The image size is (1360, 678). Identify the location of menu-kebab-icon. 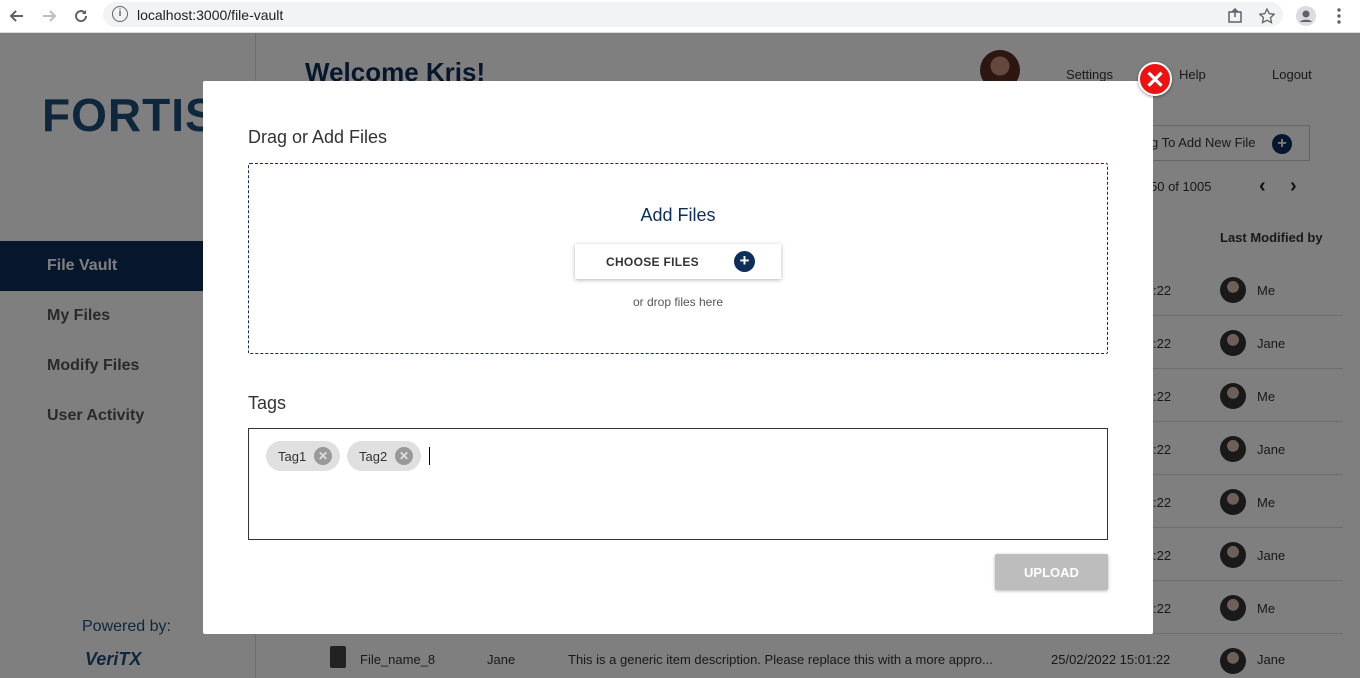
(1339, 16).